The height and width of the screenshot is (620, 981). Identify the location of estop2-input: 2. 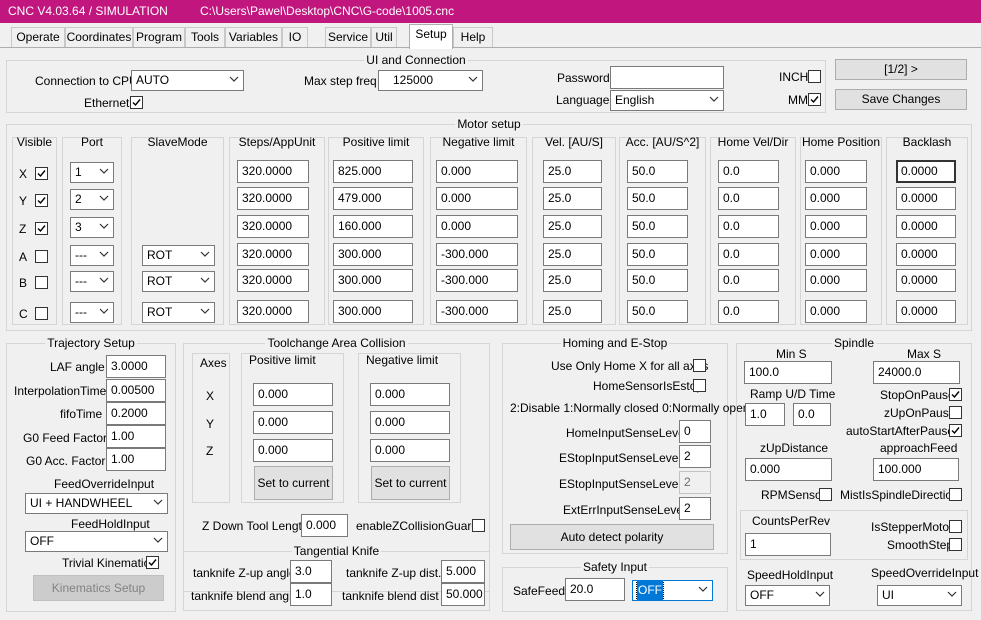
(695, 482).